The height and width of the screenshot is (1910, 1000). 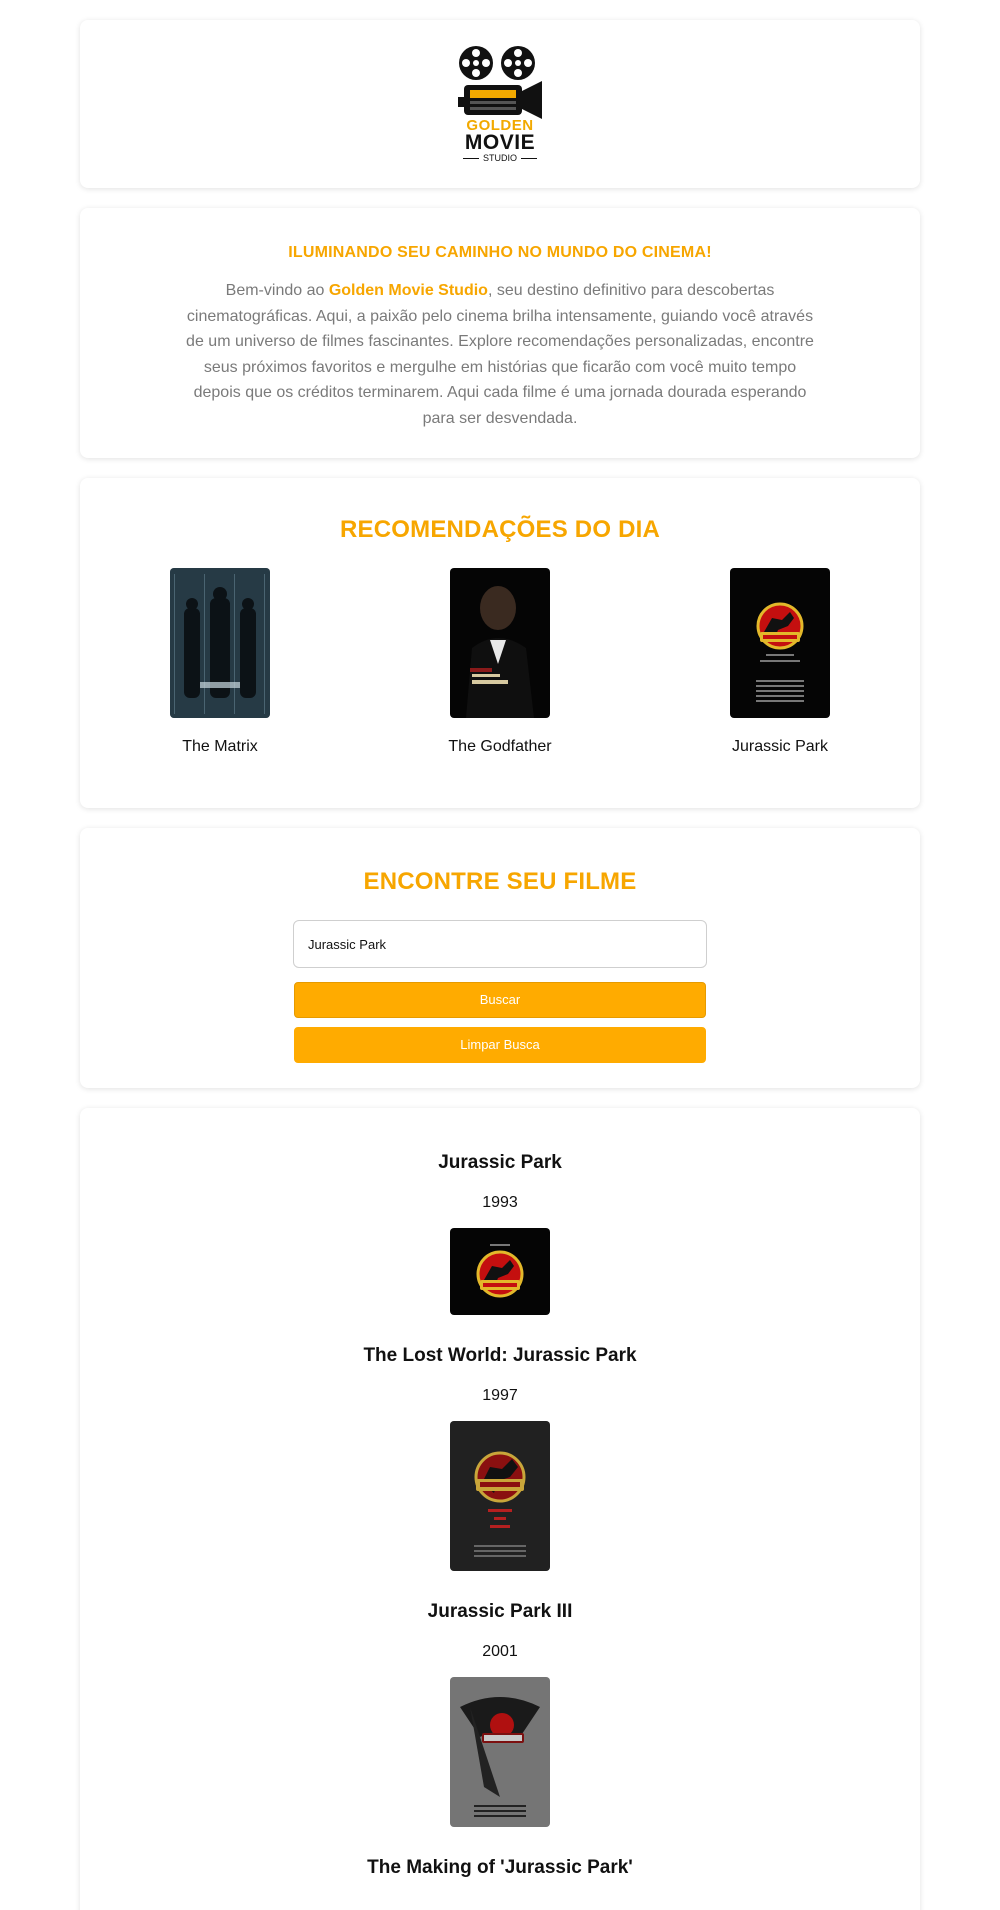 I want to click on logo-rule-left, so click(x=470, y=158).